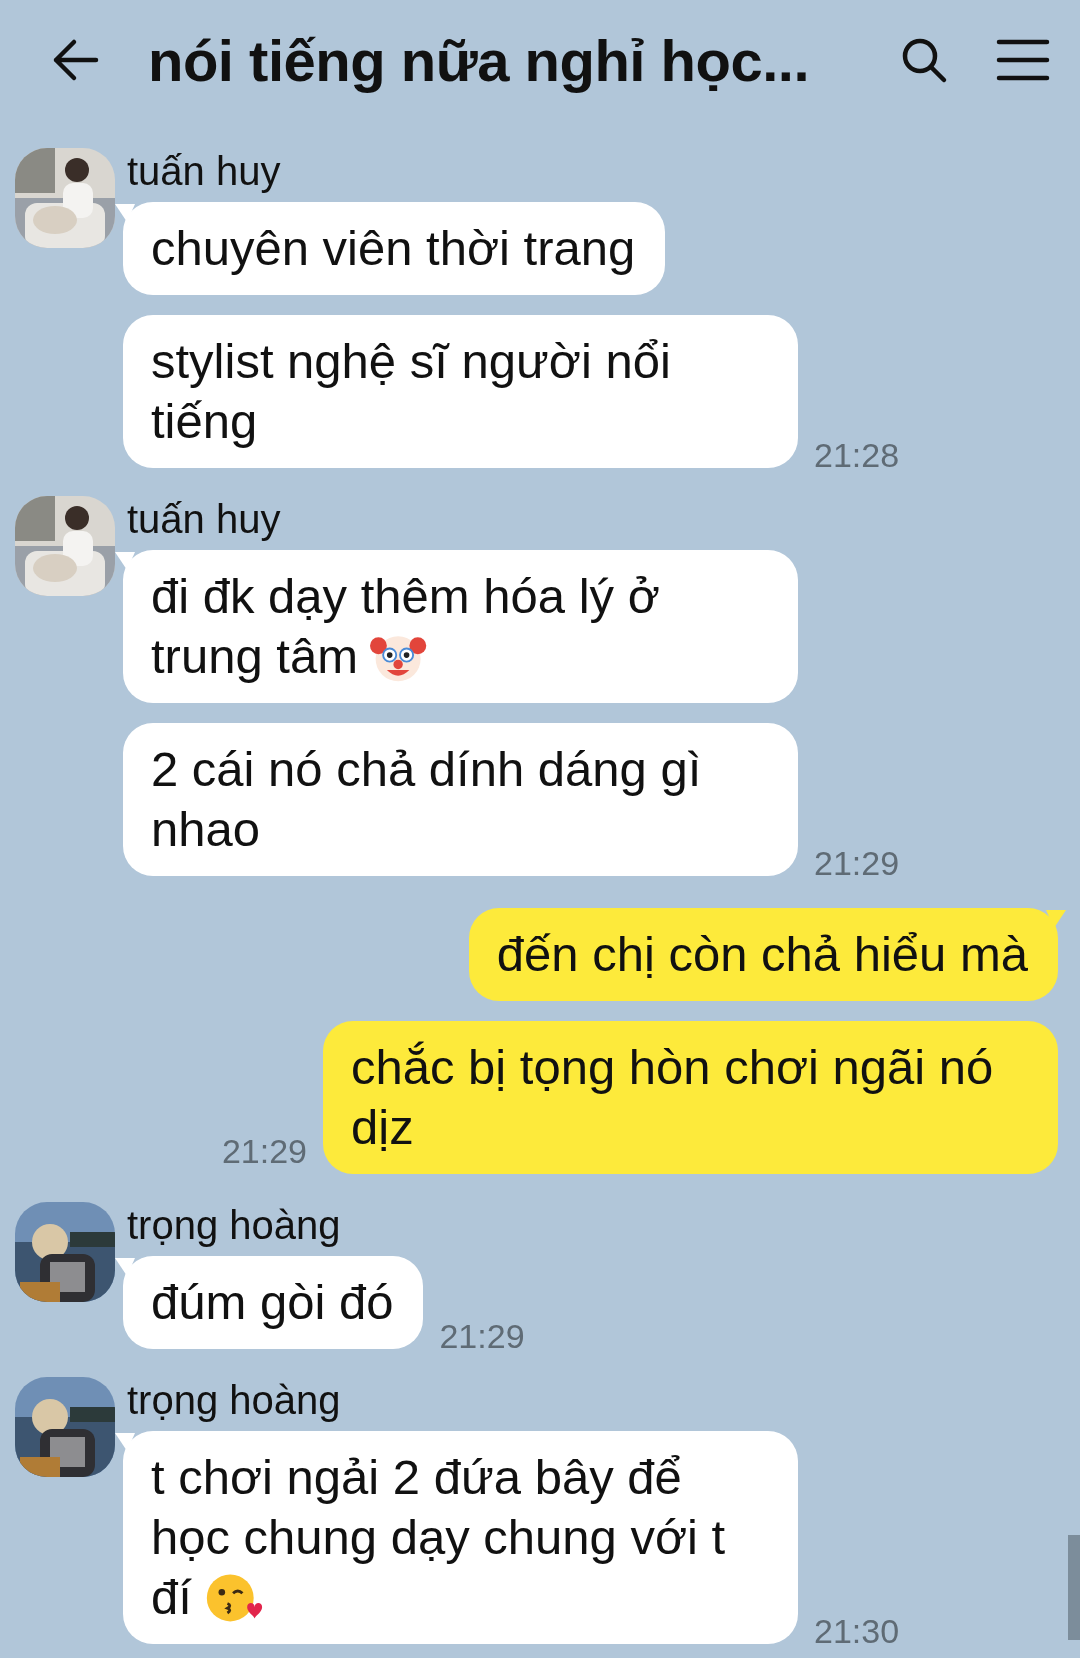 This screenshot has height=1658, width=1080. Describe the element at coordinates (1074, 1587) in the screenshot. I see `scrollbar-thumb` at that location.